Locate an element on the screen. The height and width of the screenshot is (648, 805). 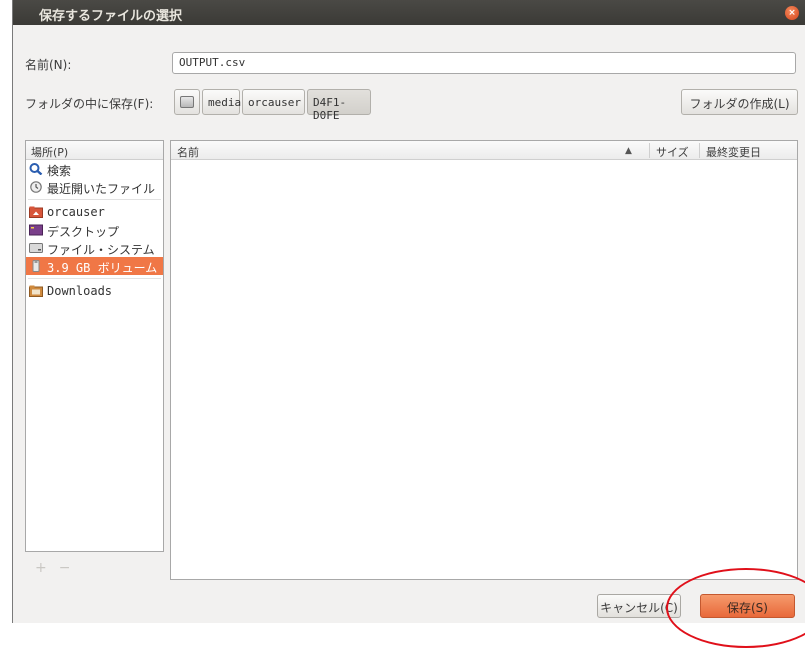
path-button-orcauser: orcauser is located at coordinates (273, 102).